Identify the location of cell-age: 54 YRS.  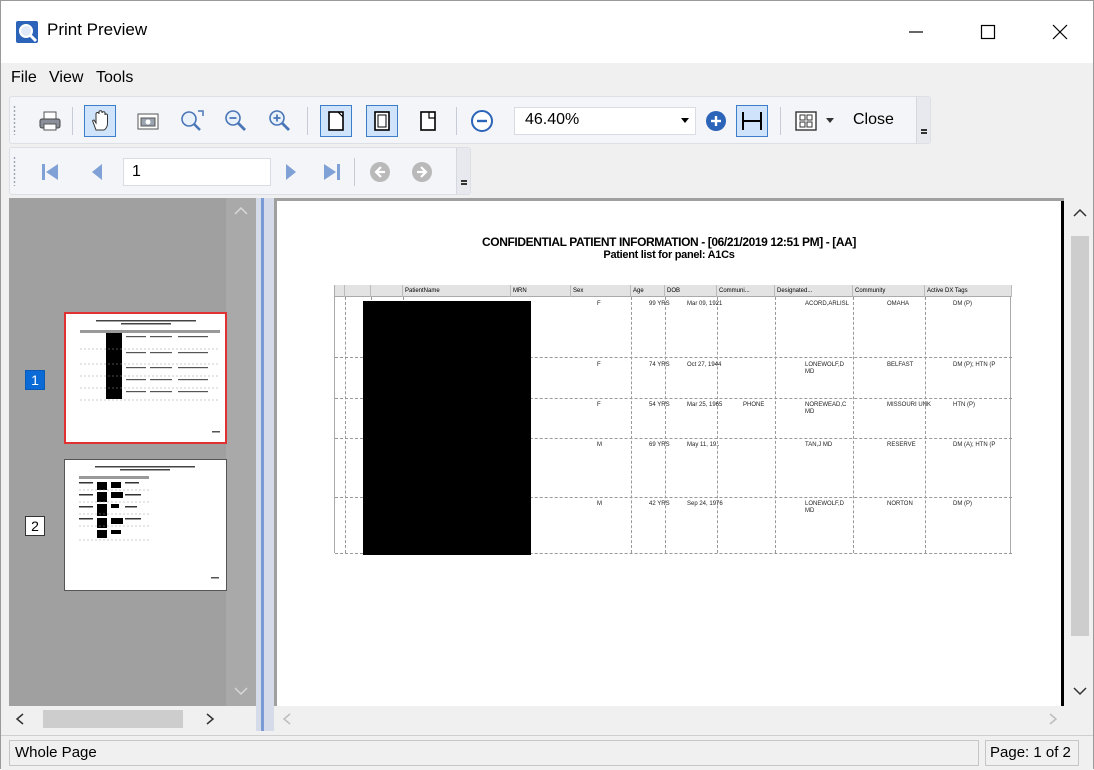
(659, 405).